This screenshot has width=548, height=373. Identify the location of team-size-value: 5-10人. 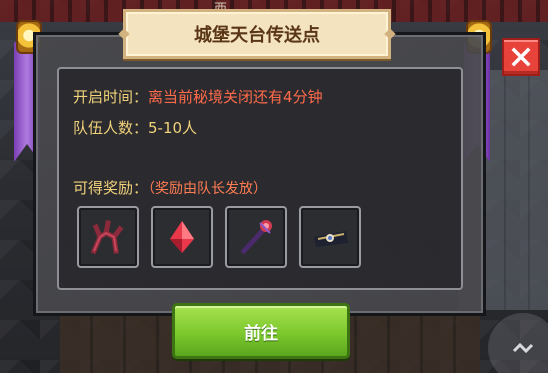
(173, 128).